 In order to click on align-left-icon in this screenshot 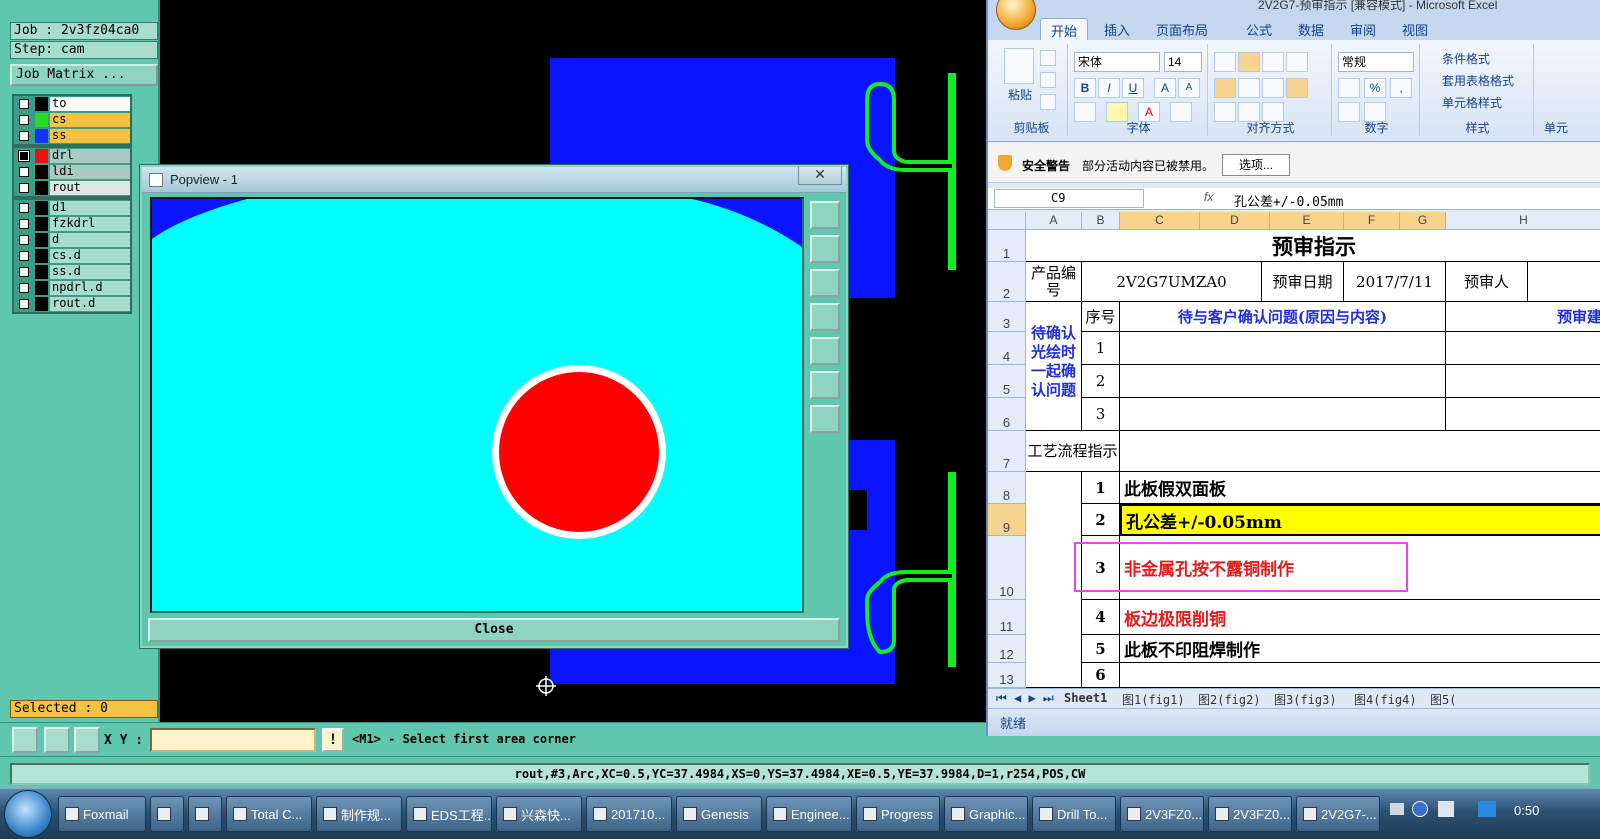, I will do `click(1225, 88)`.